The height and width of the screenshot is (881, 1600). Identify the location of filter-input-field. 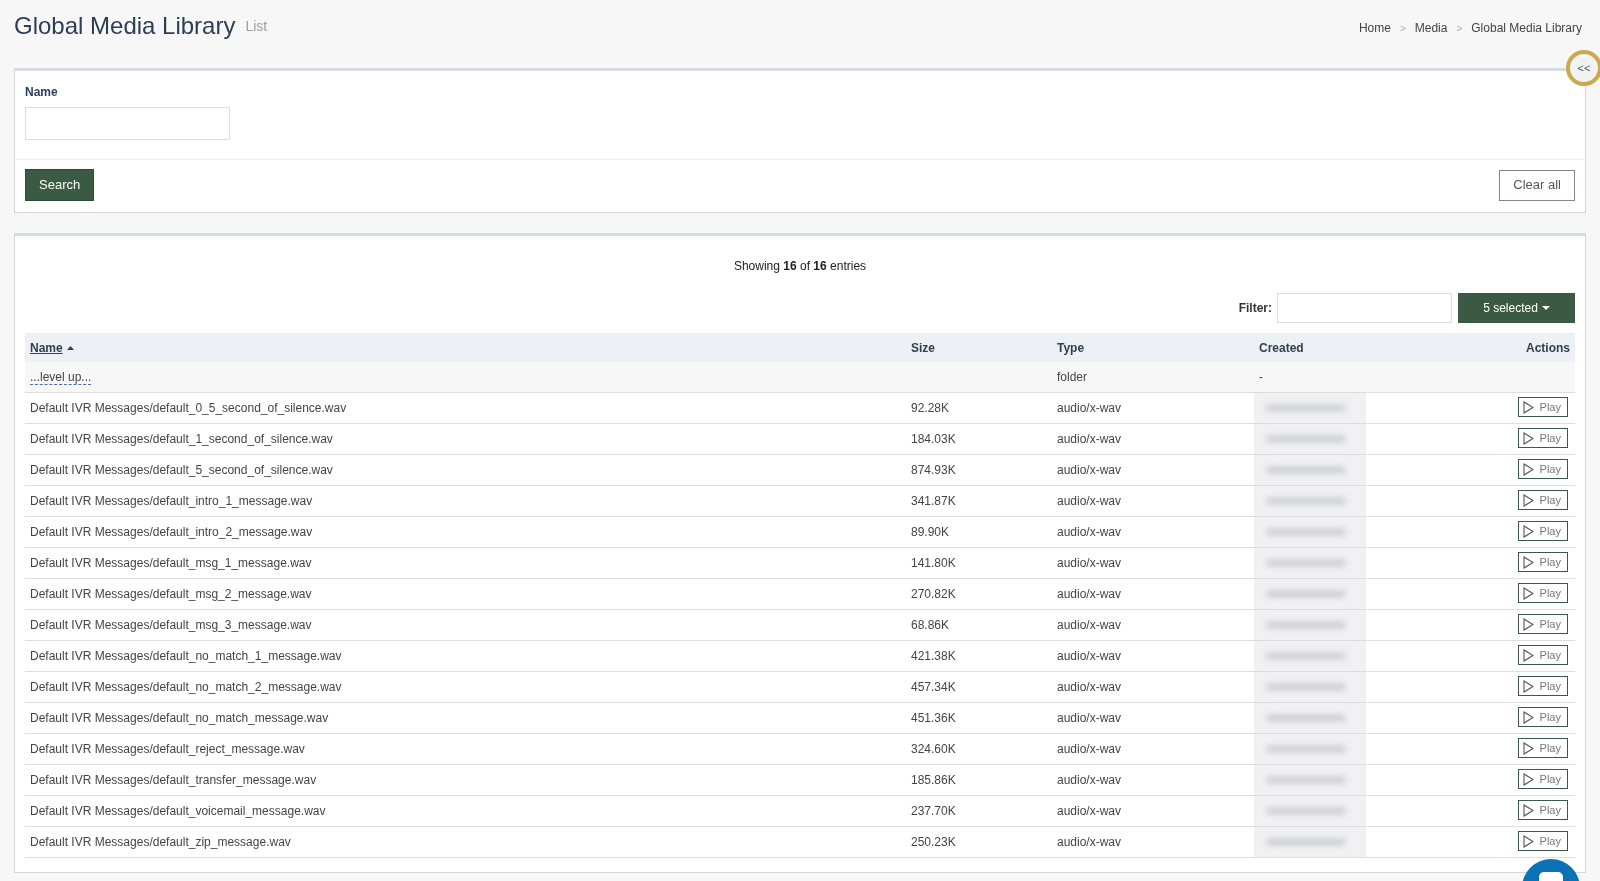
(1364, 307).